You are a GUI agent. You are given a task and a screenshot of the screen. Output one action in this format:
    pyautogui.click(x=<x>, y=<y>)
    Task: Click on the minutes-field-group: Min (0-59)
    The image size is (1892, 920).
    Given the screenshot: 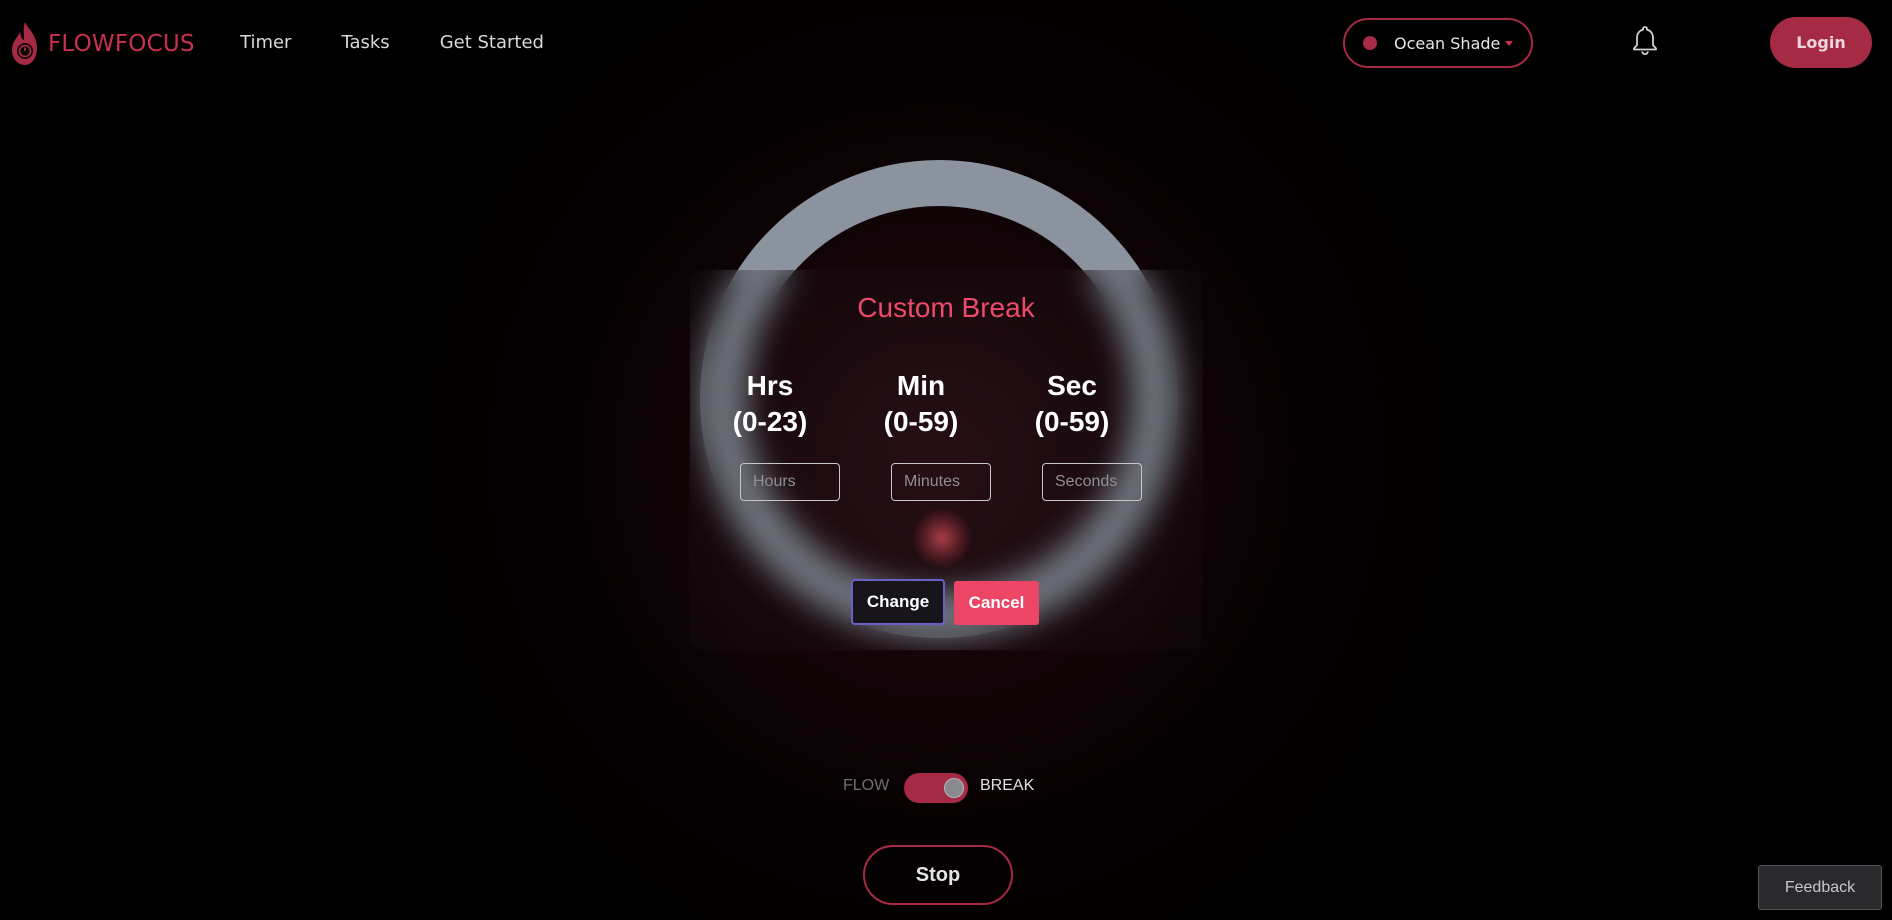 What is the action you would take?
    pyautogui.click(x=921, y=434)
    